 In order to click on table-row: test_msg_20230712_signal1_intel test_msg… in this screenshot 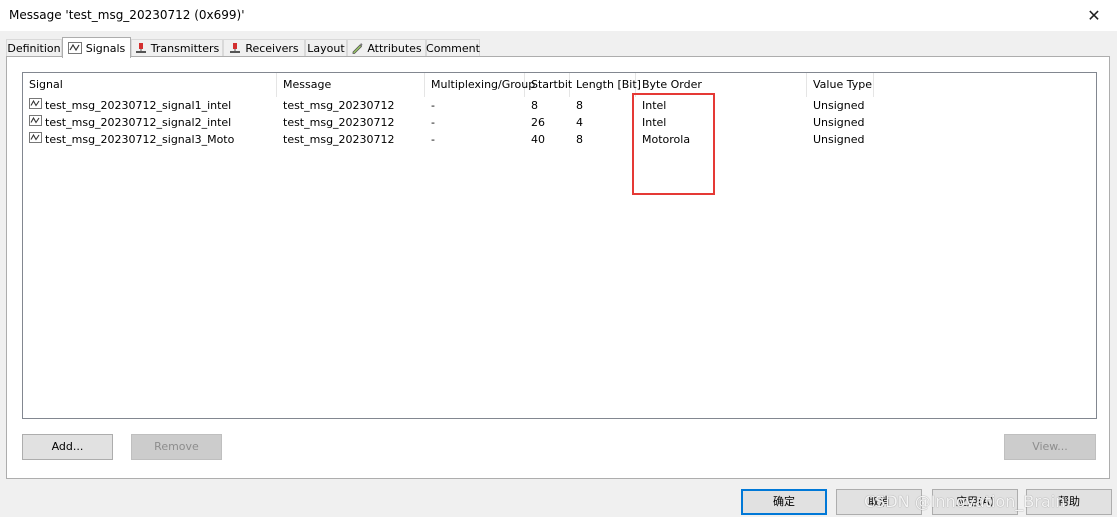, I will do `click(559, 105)`.